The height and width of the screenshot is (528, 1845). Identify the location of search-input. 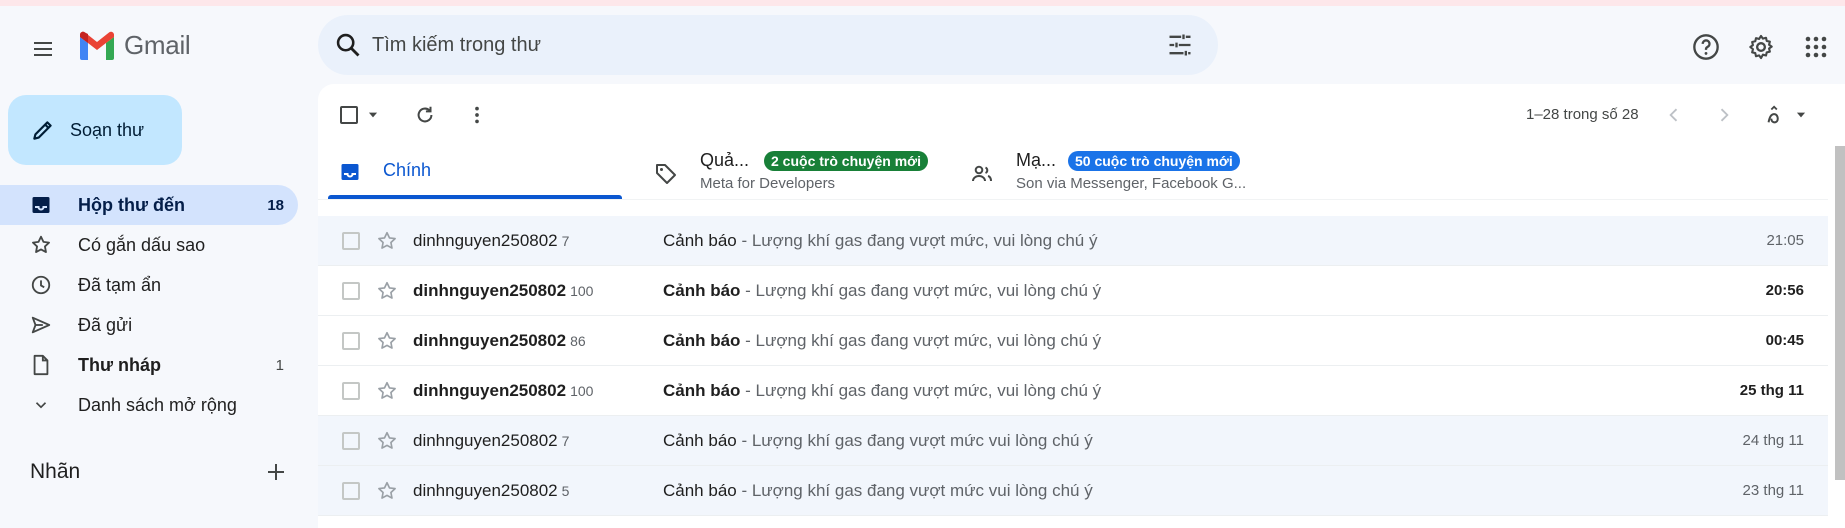
(752, 45).